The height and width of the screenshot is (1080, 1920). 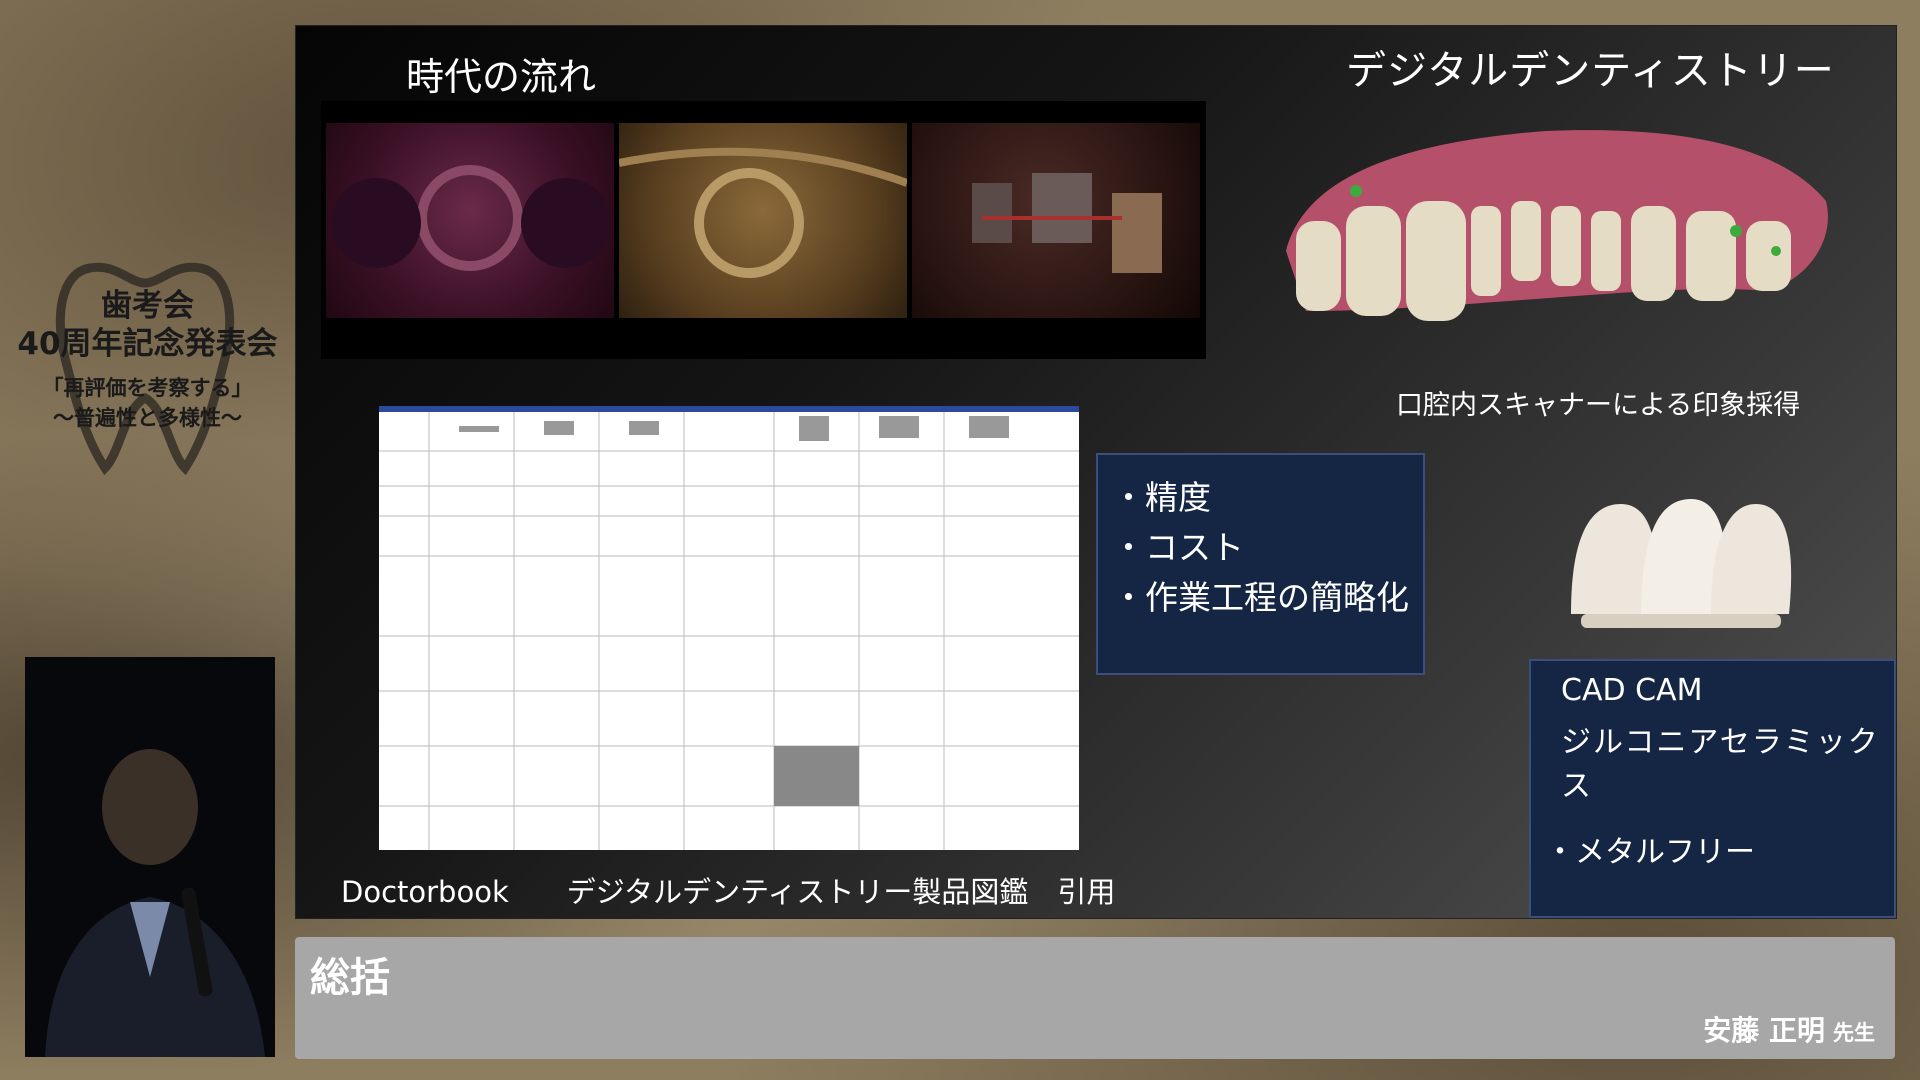 What do you see at coordinates (1095, 998) in the screenshot?
I see `caption-bar: 総括 安藤 正明 先生` at bounding box center [1095, 998].